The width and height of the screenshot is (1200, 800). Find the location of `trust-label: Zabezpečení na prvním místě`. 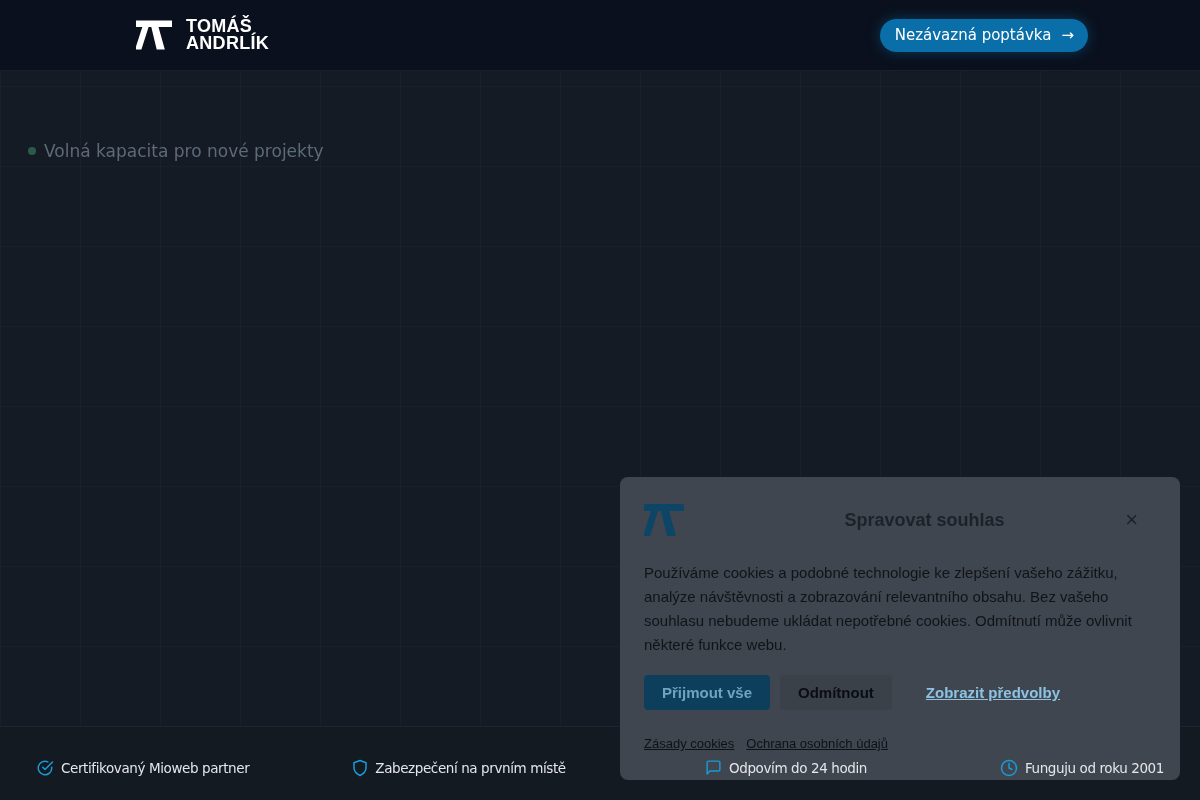

trust-label: Zabezpečení na prvním místě is located at coordinates (470, 767).